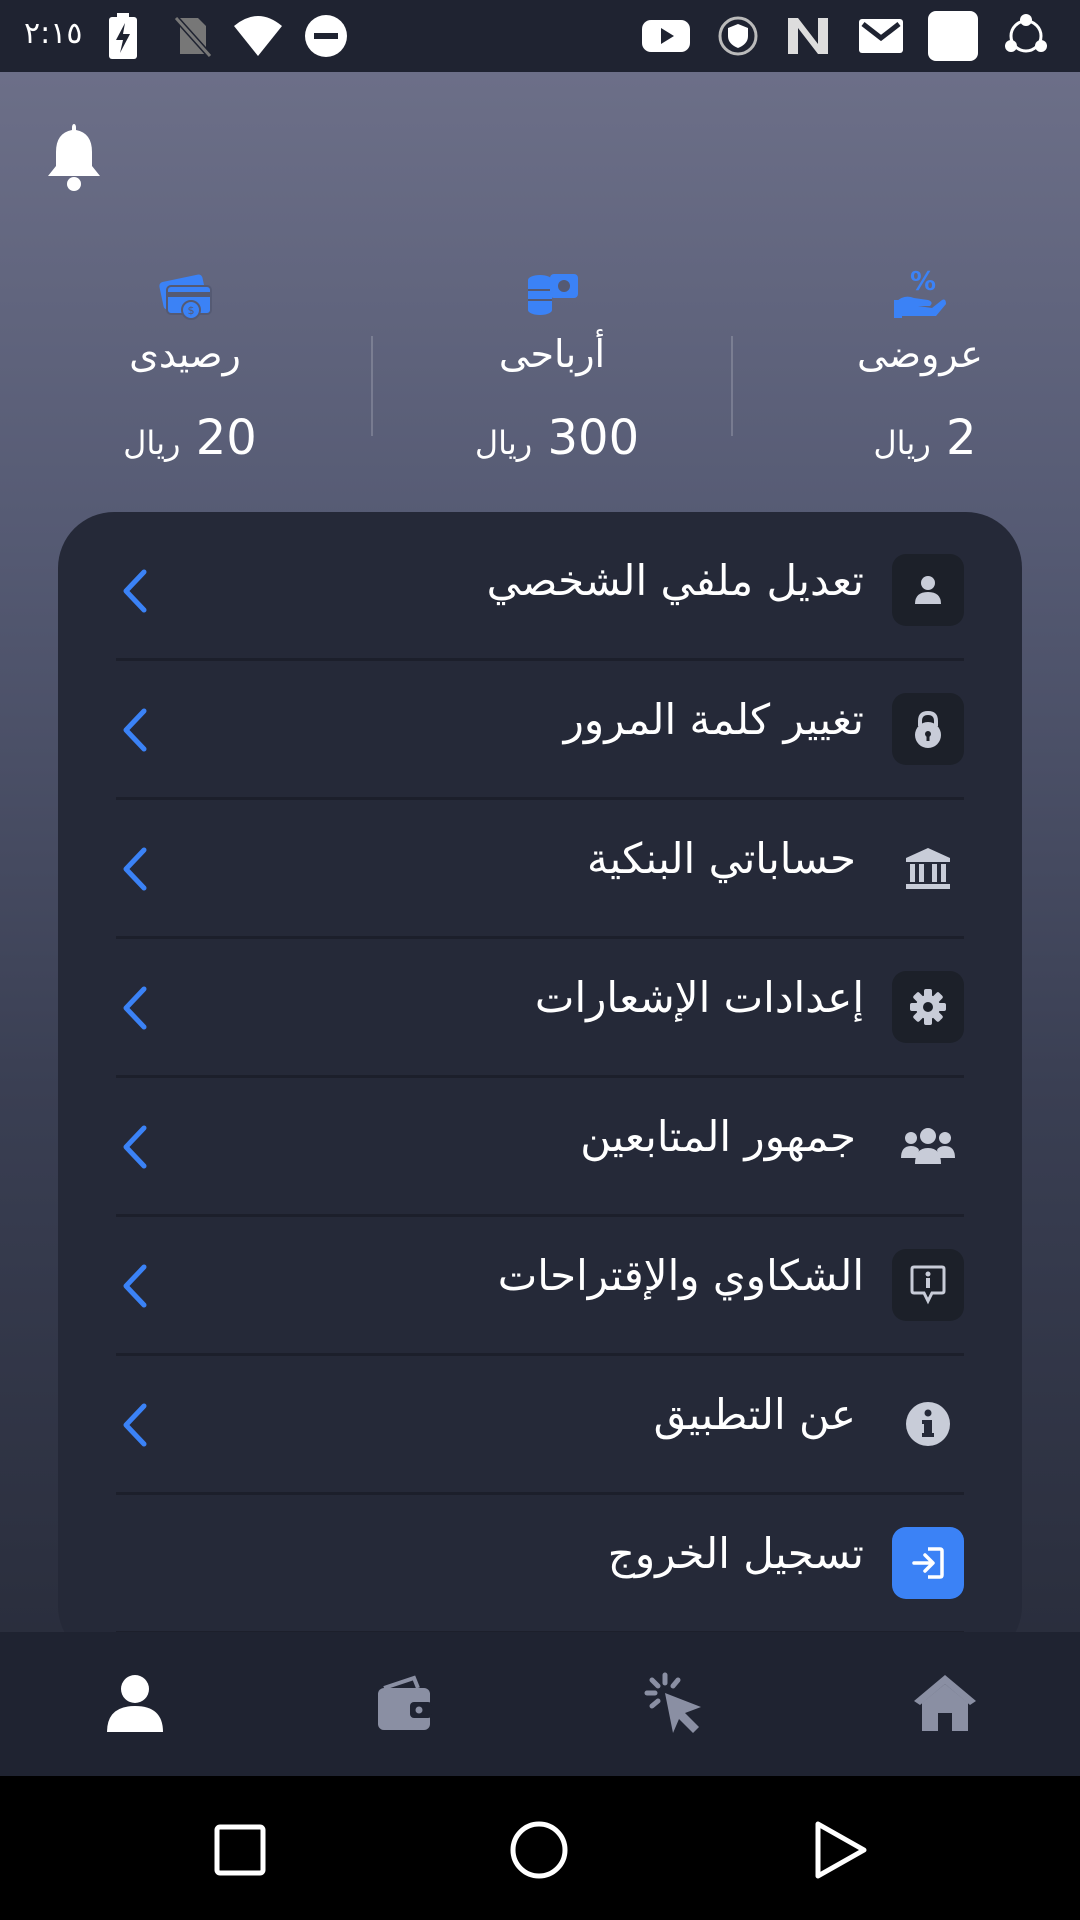  What do you see at coordinates (185, 354) in the screenshot?
I see `stat-label: رصيدى` at bounding box center [185, 354].